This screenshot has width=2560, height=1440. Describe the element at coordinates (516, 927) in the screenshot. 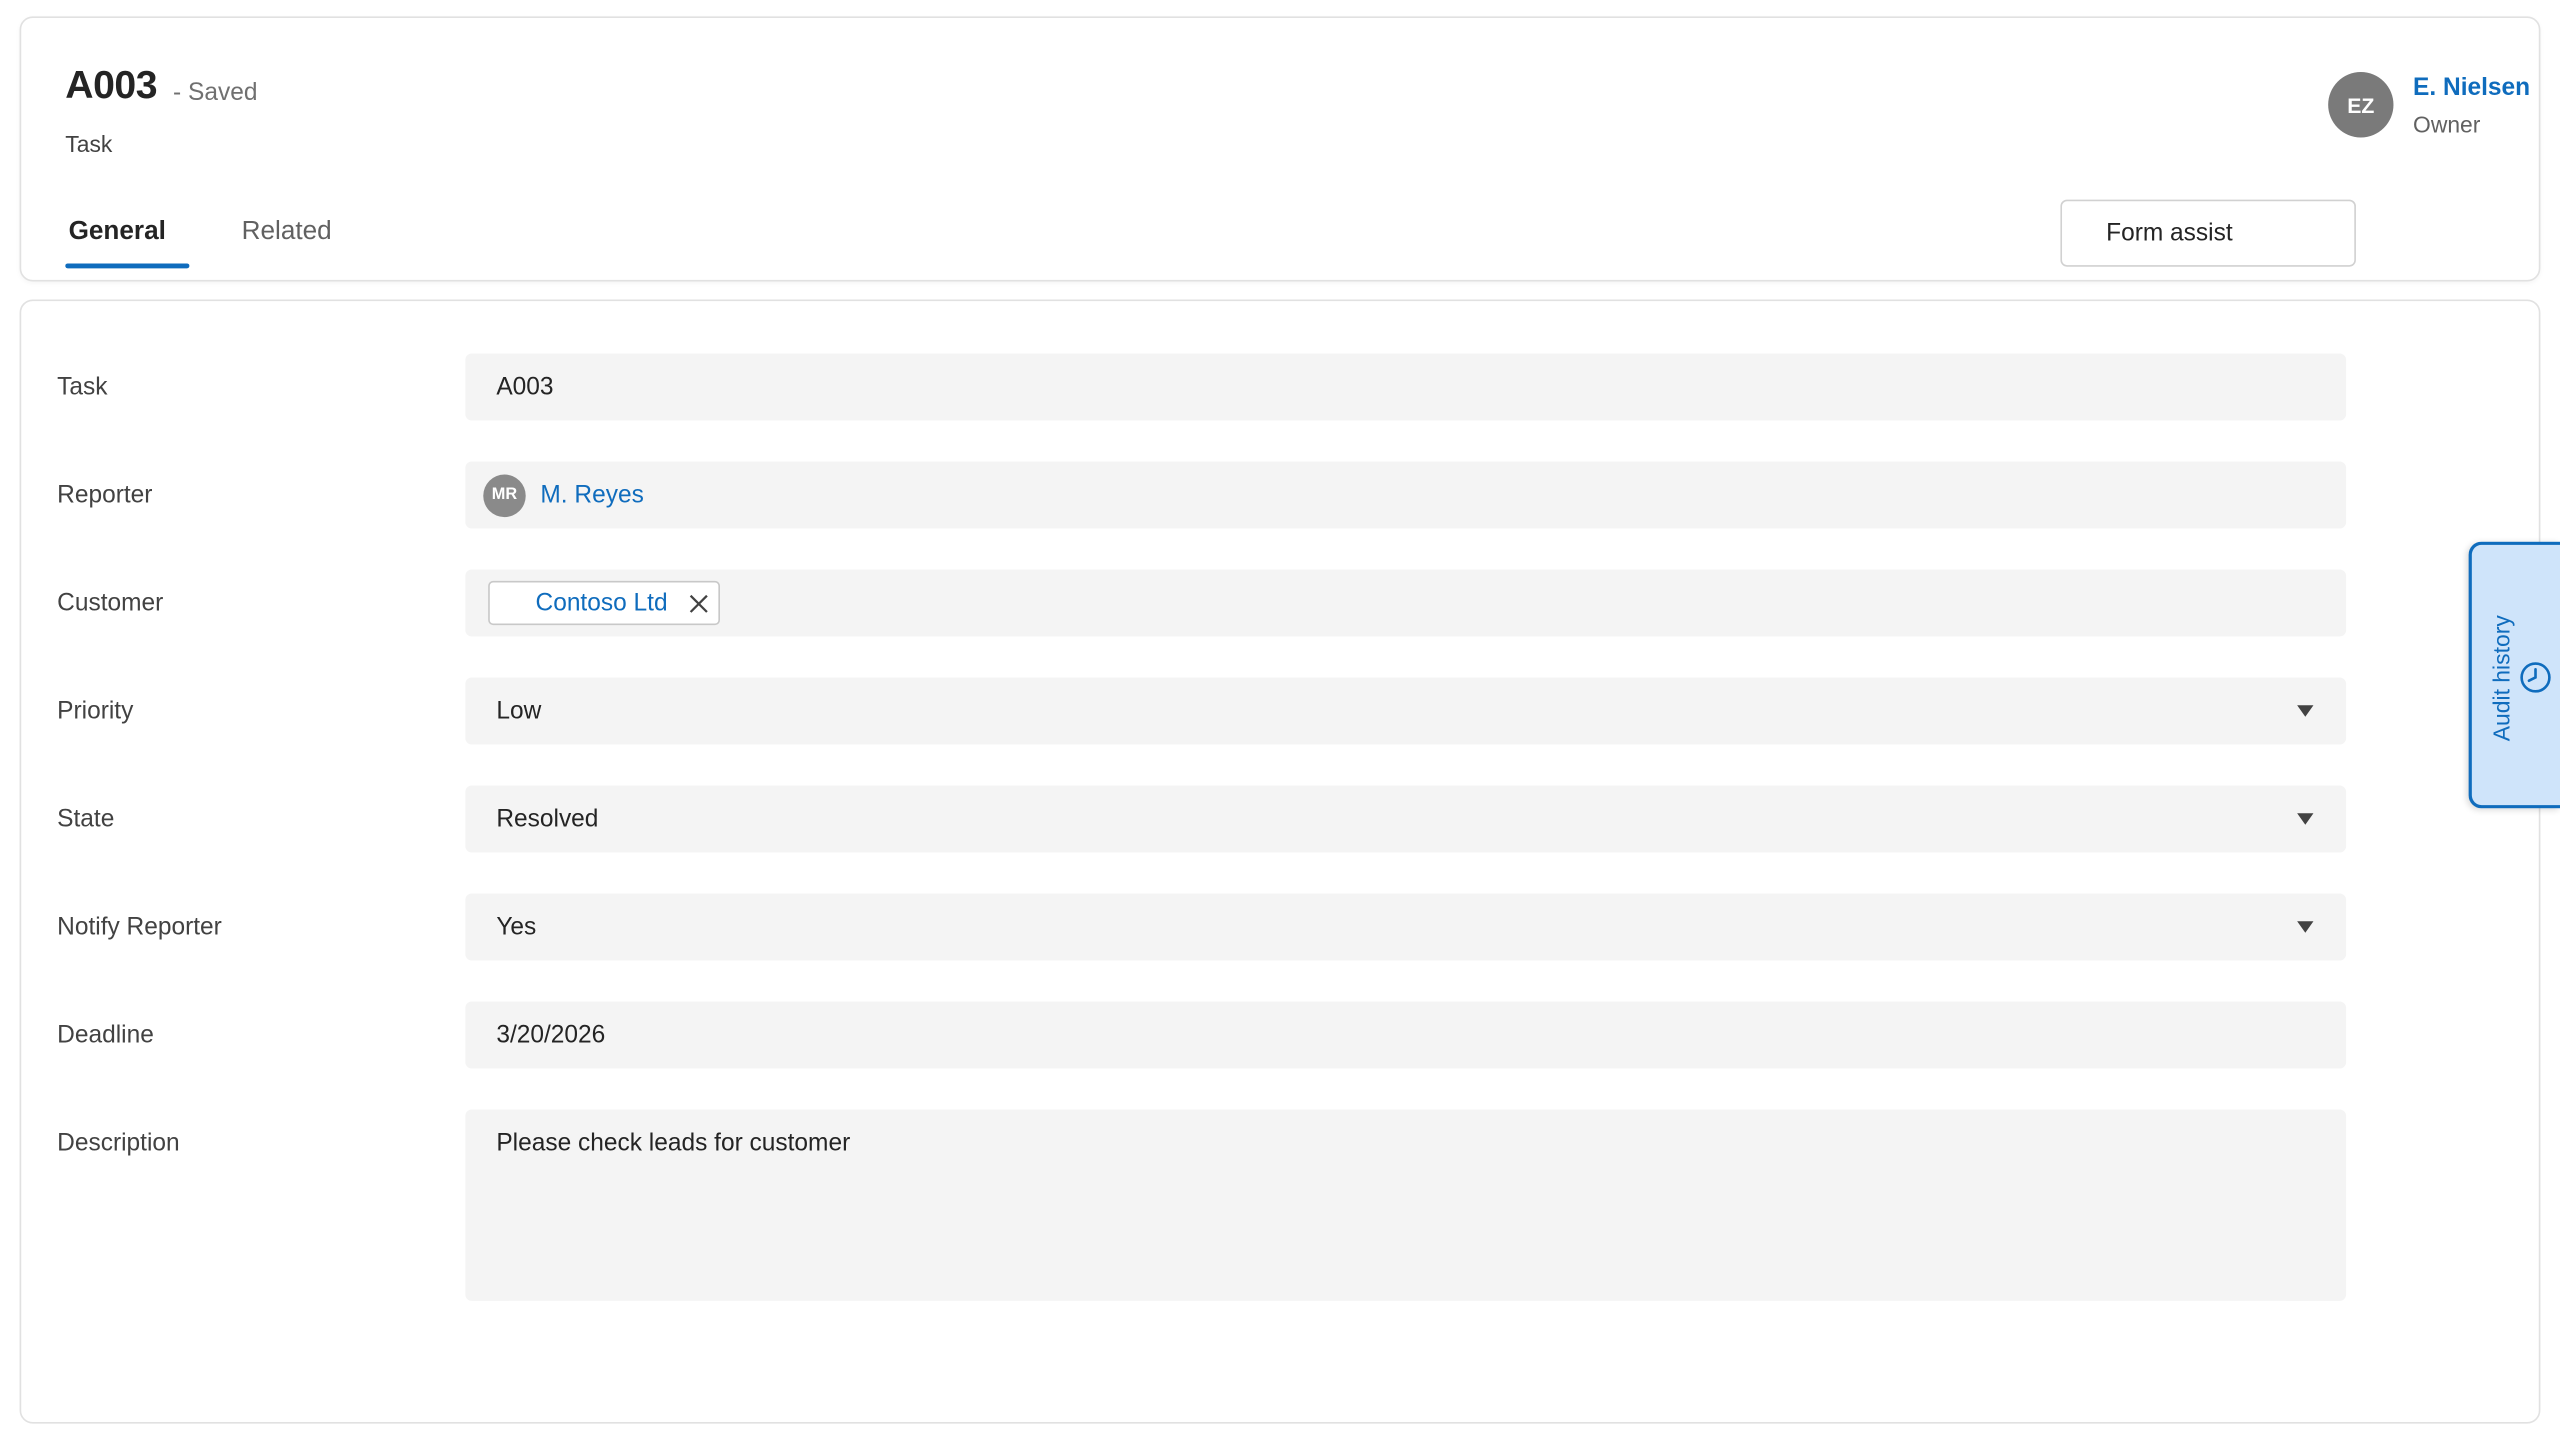

I see `notify-reporter-value: Yes` at that location.